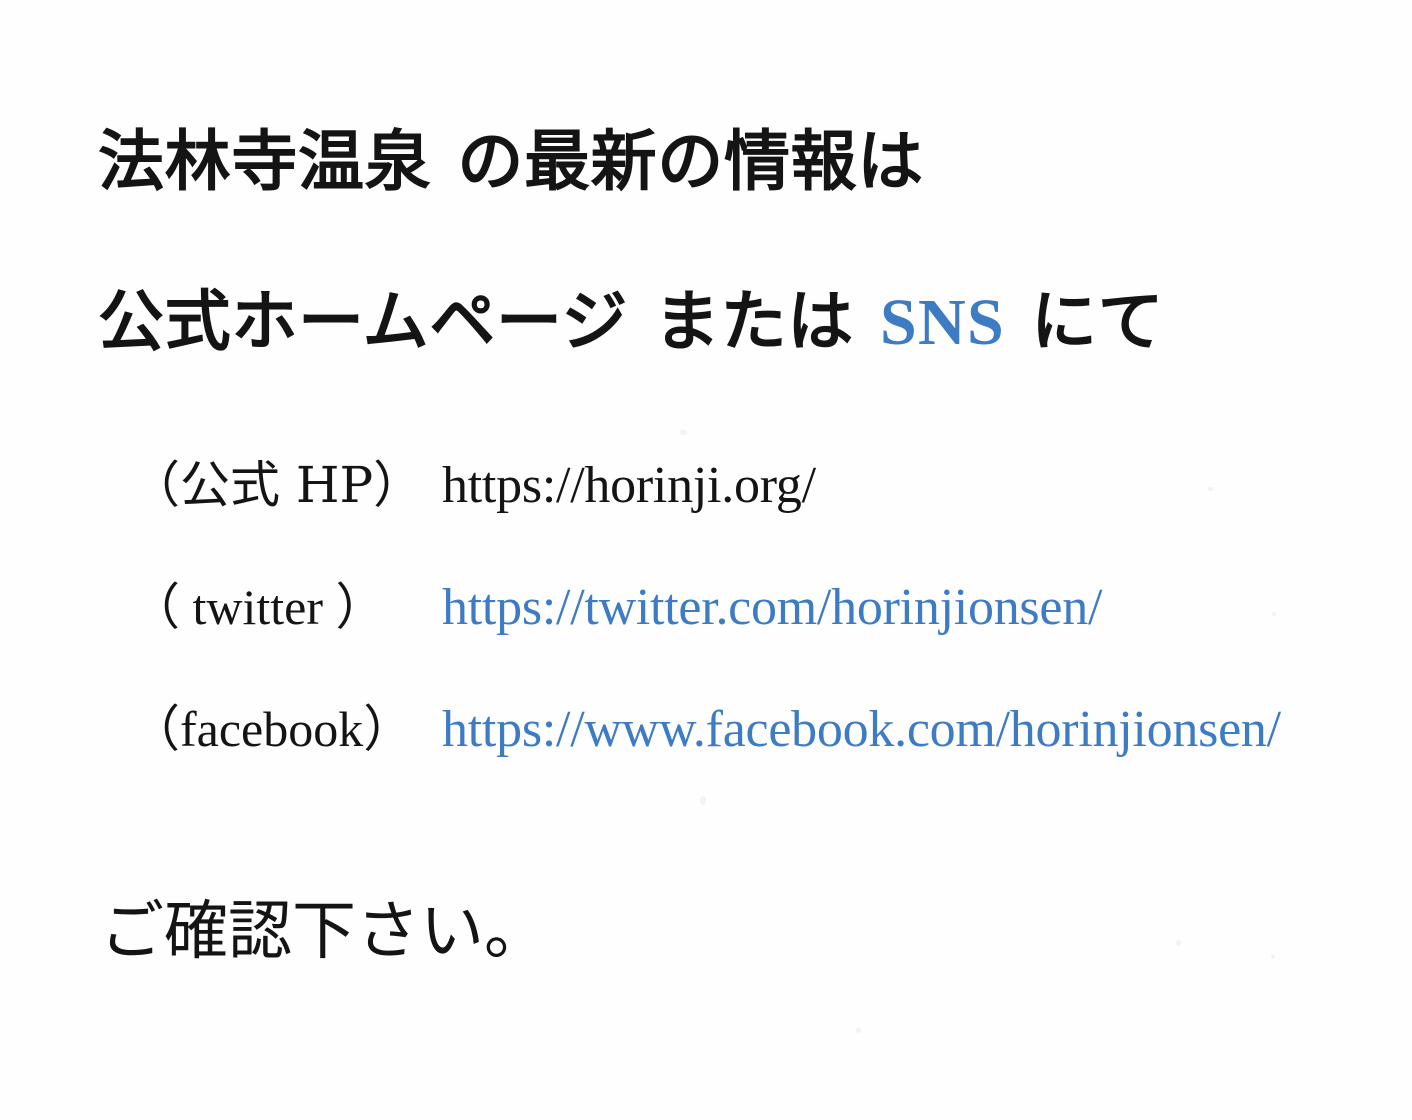 Image resolution: width=1412 pixels, height=1120 pixels. What do you see at coordinates (631, 322) in the screenshot?
I see `headline-line-2: 公式ホームページ または SNS にて` at bounding box center [631, 322].